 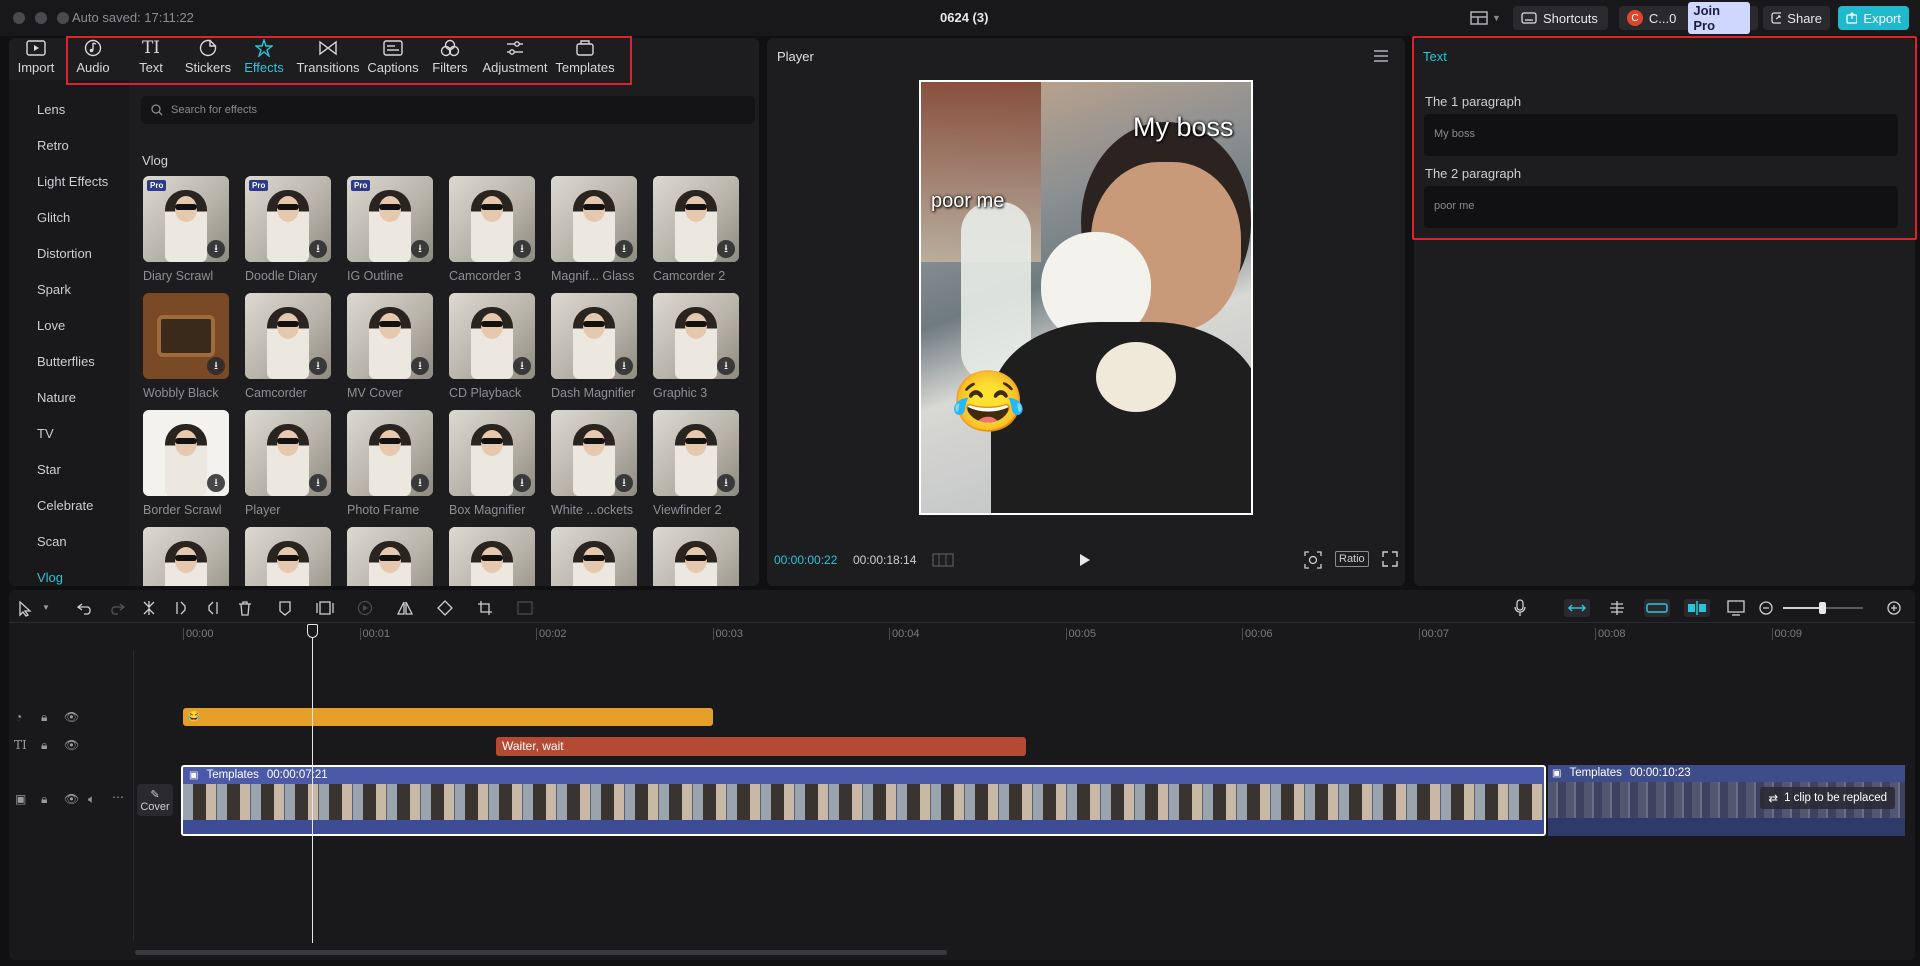 What do you see at coordinates (285, 608) in the screenshot?
I see `marker-icon` at bounding box center [285, 608].